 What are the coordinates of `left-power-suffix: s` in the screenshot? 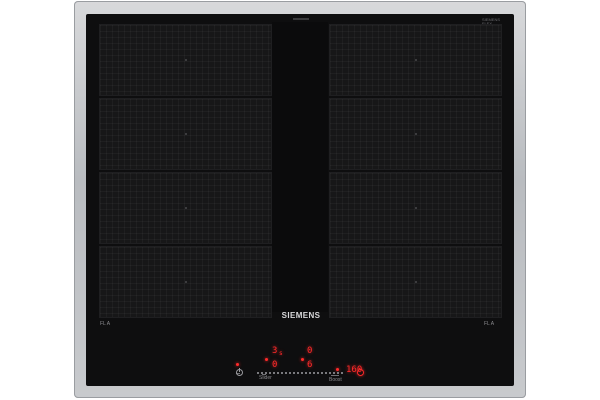 It's located at (281, 353).